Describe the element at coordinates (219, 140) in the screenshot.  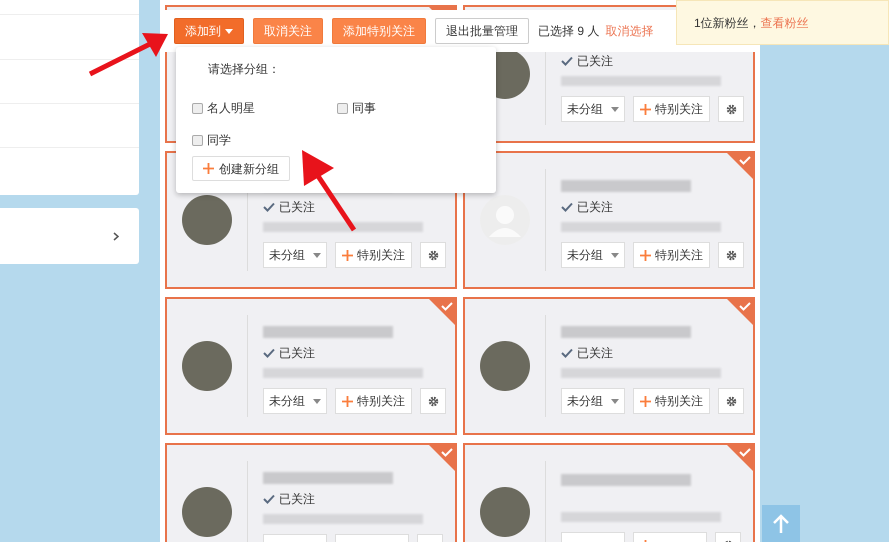
I see `group-label: 同学` at that location.